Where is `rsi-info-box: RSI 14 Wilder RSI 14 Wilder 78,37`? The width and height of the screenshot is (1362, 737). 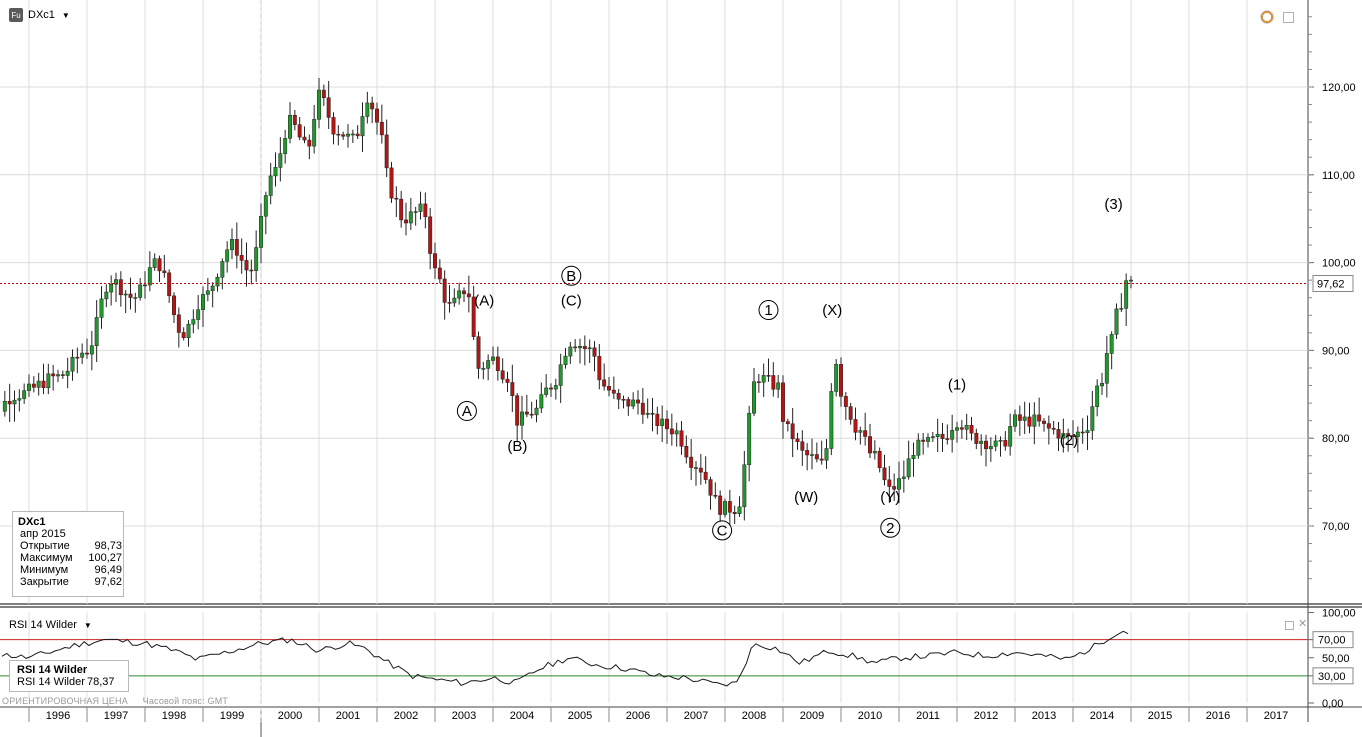
rsi-info-box: RSI 14 Wilder RSI 14 Wilder 78,37 is located at coordinates (69, 676).